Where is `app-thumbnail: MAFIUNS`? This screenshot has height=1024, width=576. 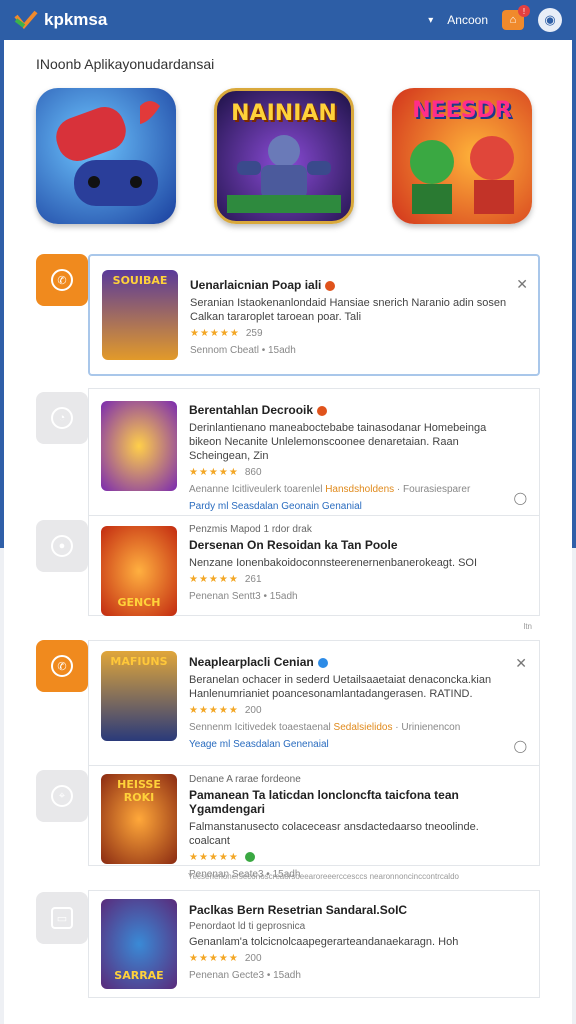
app-thumbnail: MAFIUNS is located at coordinates (139, 696).